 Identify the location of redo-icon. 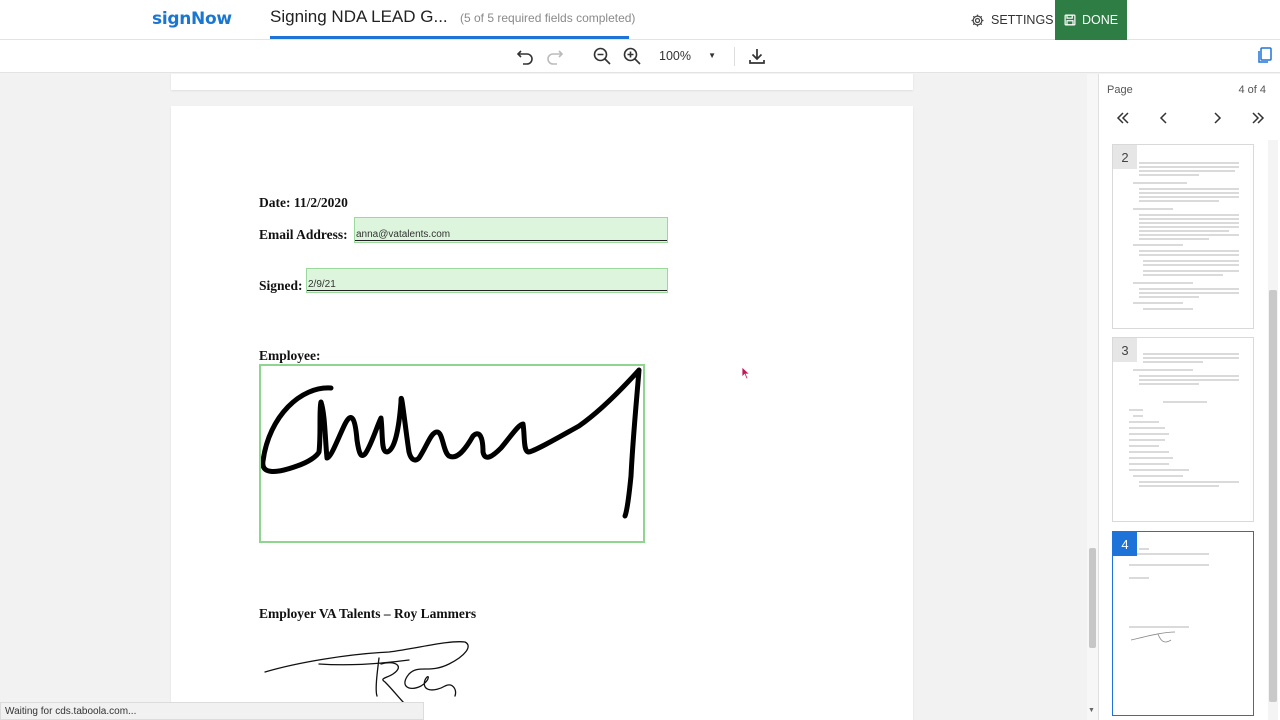
(555, 56).